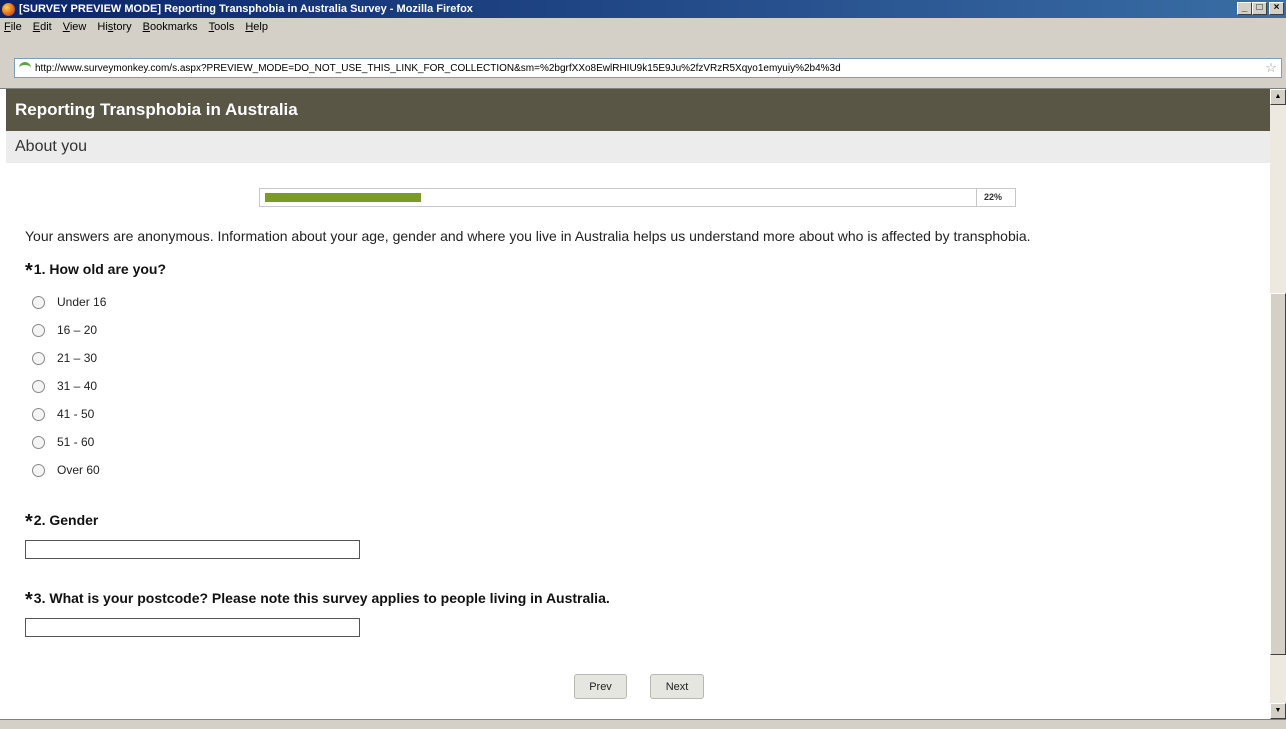  I want to click on minimize-button: _, so click(1244, 8).